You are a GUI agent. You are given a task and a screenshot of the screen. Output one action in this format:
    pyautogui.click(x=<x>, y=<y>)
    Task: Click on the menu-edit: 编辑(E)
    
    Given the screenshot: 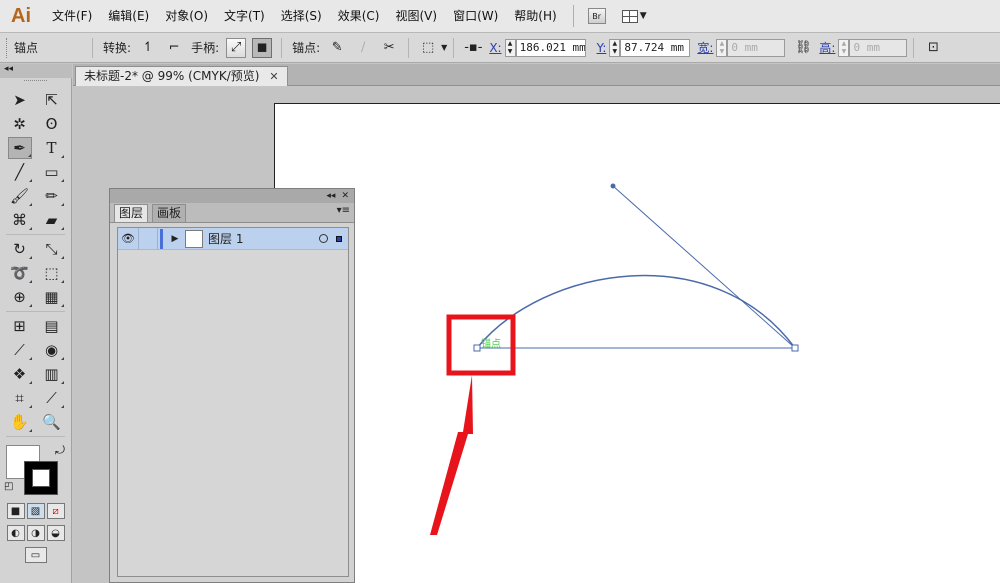 What is the action you would take?
    pyautogui.click(x=128, y=16)
    